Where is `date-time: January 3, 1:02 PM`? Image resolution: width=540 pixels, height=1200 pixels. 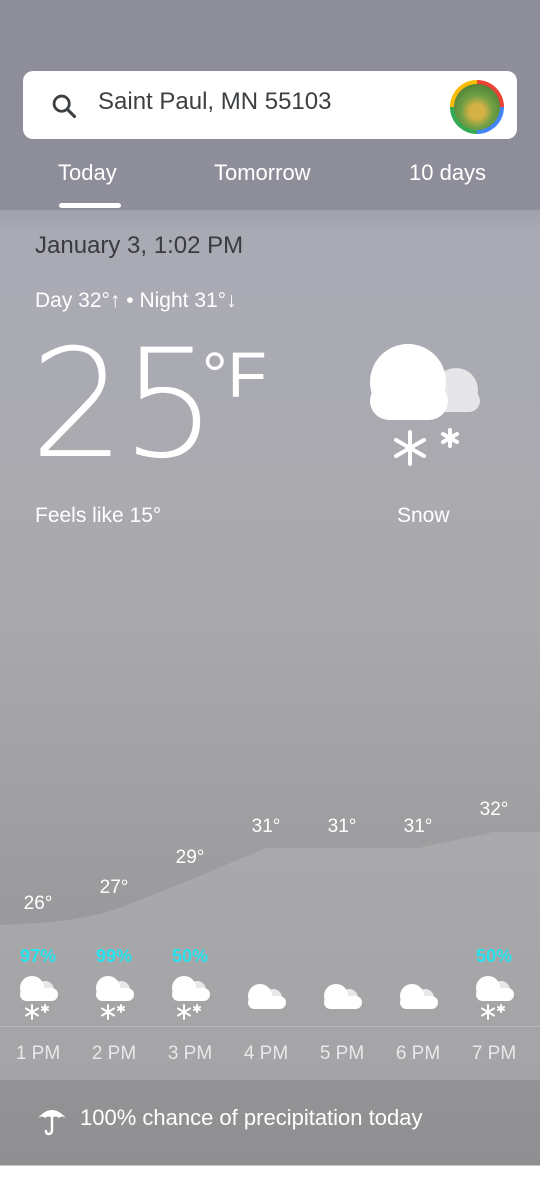 date-time: January 3, 1:02 PM is located at coordinates (139, 245).